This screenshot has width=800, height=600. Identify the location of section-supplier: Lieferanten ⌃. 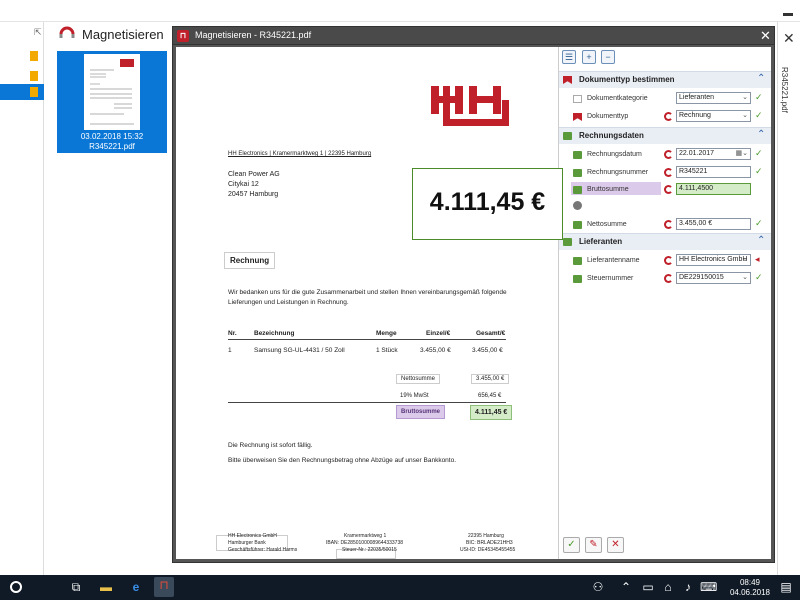
(665, 241).